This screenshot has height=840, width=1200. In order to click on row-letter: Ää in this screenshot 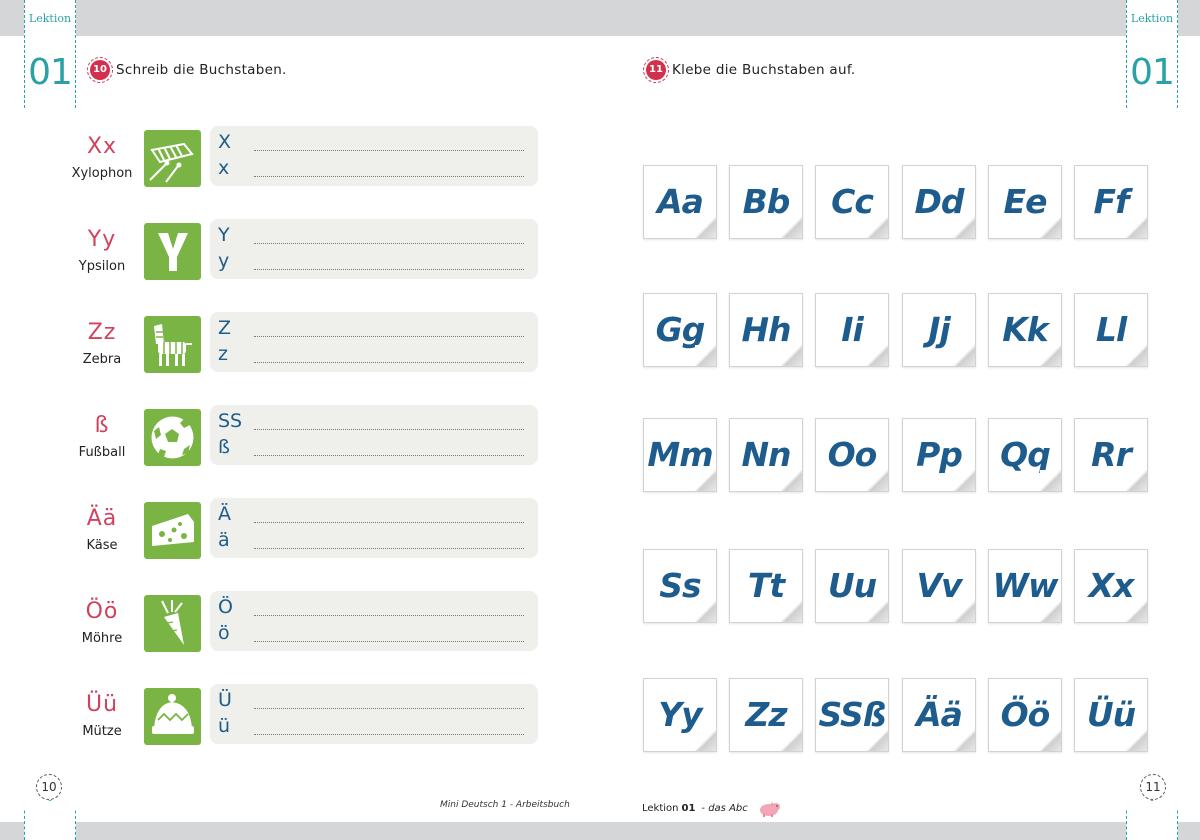, I will do `click(102, 518)`.